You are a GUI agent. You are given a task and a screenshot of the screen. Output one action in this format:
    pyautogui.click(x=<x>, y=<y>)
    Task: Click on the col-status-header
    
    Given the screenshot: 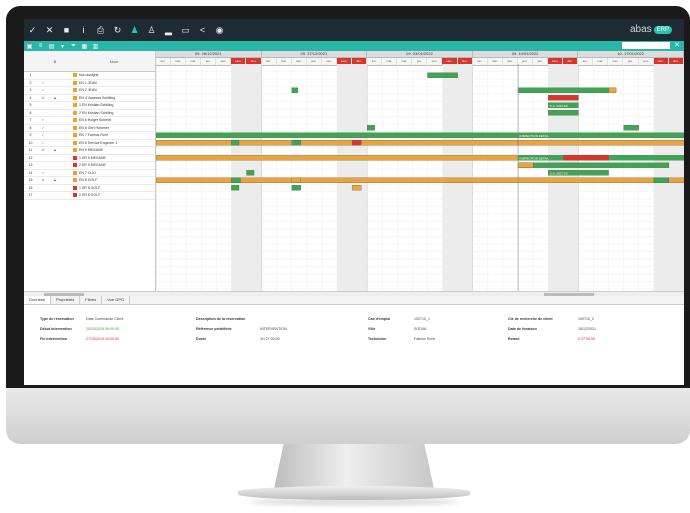 What is the action you would take?
    pyautogui.click(x=43, y=61)
    